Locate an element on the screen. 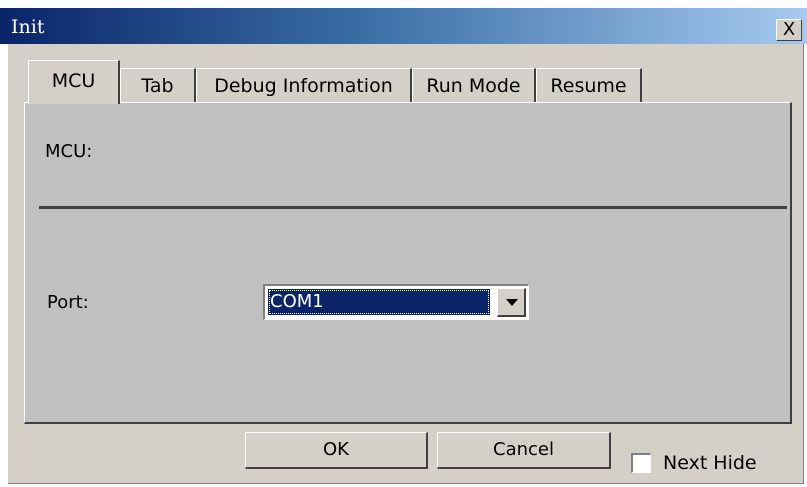 The height and width of the screenshot is (487, 807). port-select: COM1 is located at coordinates (396, 302).